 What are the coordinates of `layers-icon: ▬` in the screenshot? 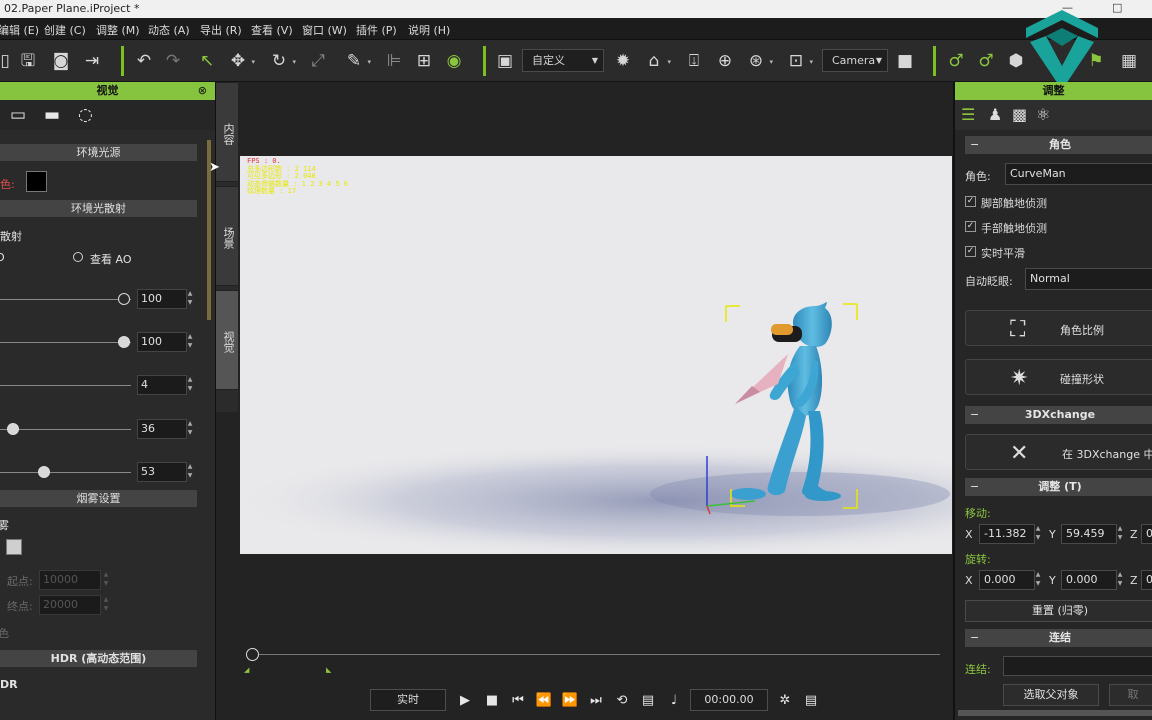 It's located at (52, 115).